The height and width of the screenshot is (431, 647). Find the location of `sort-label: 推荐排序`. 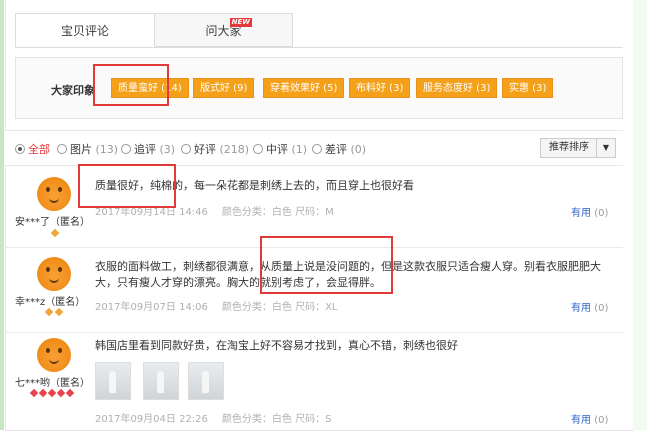

sort-label: 推荐排序 is located at coordinates (569, 147).